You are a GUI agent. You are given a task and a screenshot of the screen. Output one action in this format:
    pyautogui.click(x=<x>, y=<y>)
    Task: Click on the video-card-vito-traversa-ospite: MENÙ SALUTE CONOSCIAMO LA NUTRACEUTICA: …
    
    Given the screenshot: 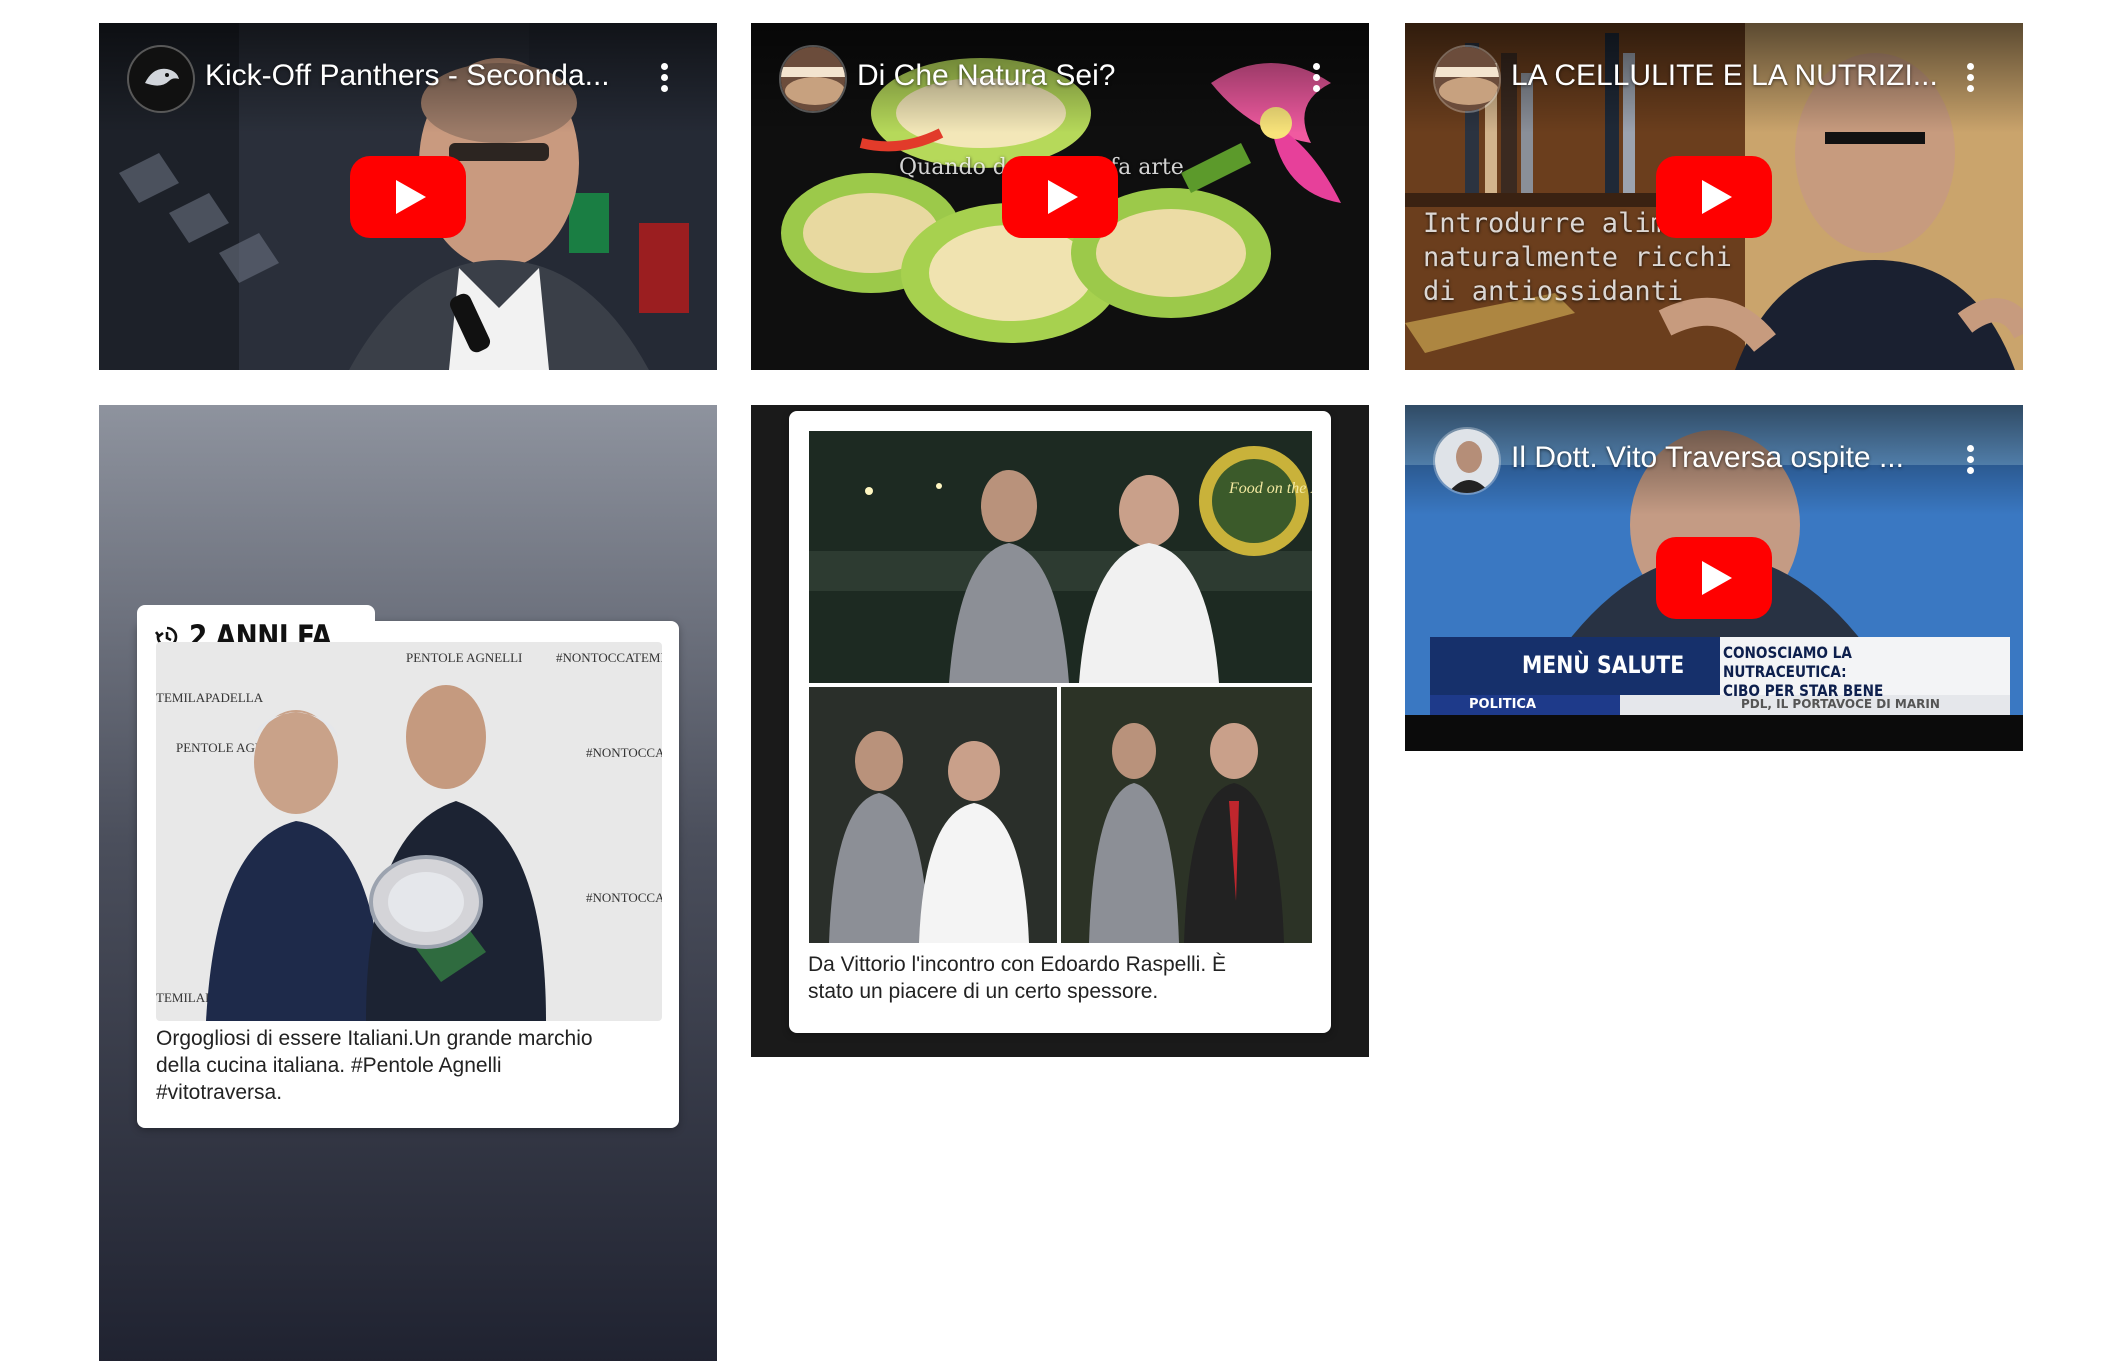 What is the action you would take?
    pyautogui.click(x=1714, y=578)
    